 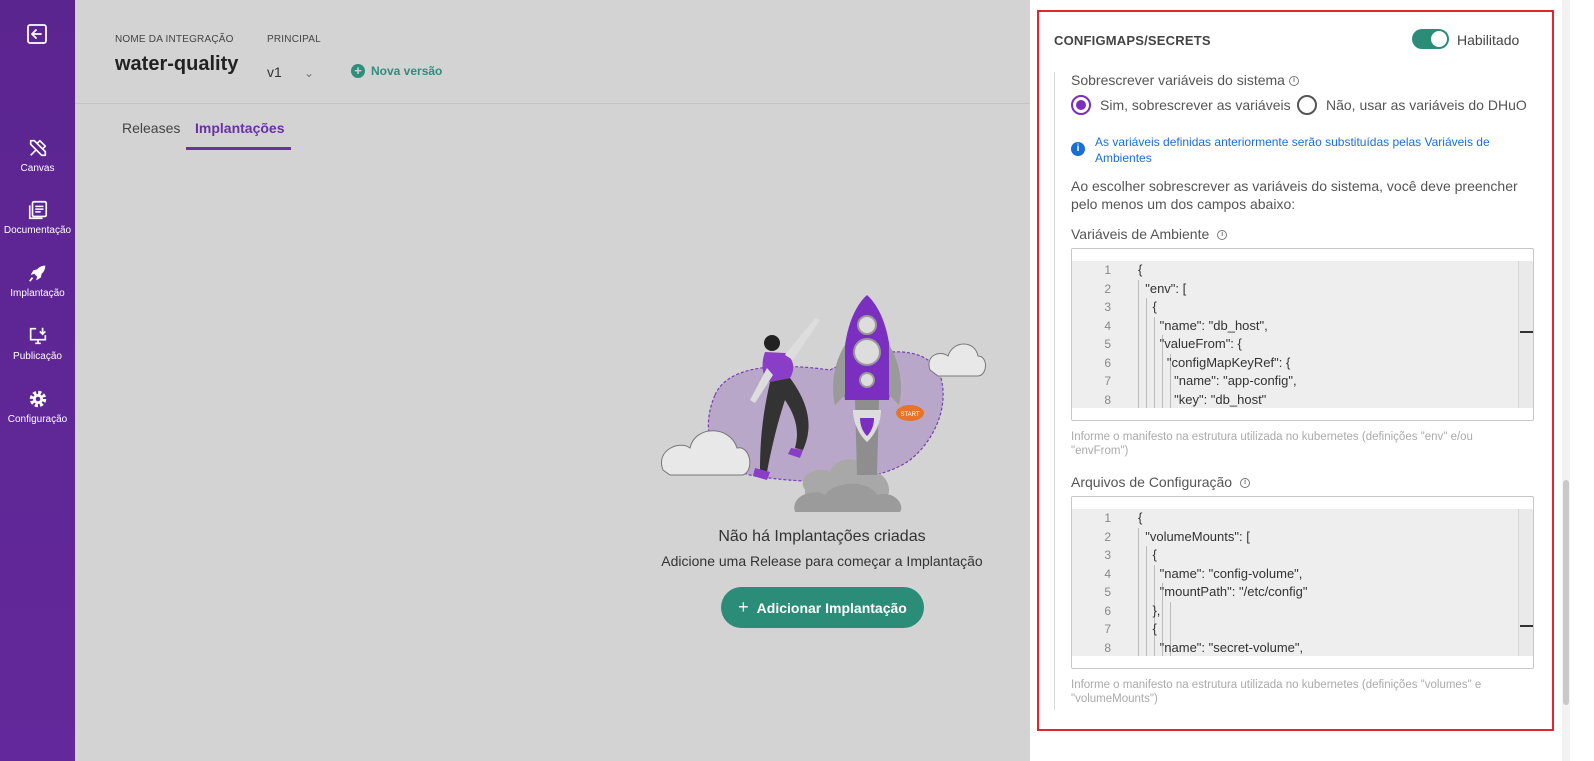 I want to click on integration-name-label: NOME DA INTEGRAÇÃO, so click(x=174, y=39).